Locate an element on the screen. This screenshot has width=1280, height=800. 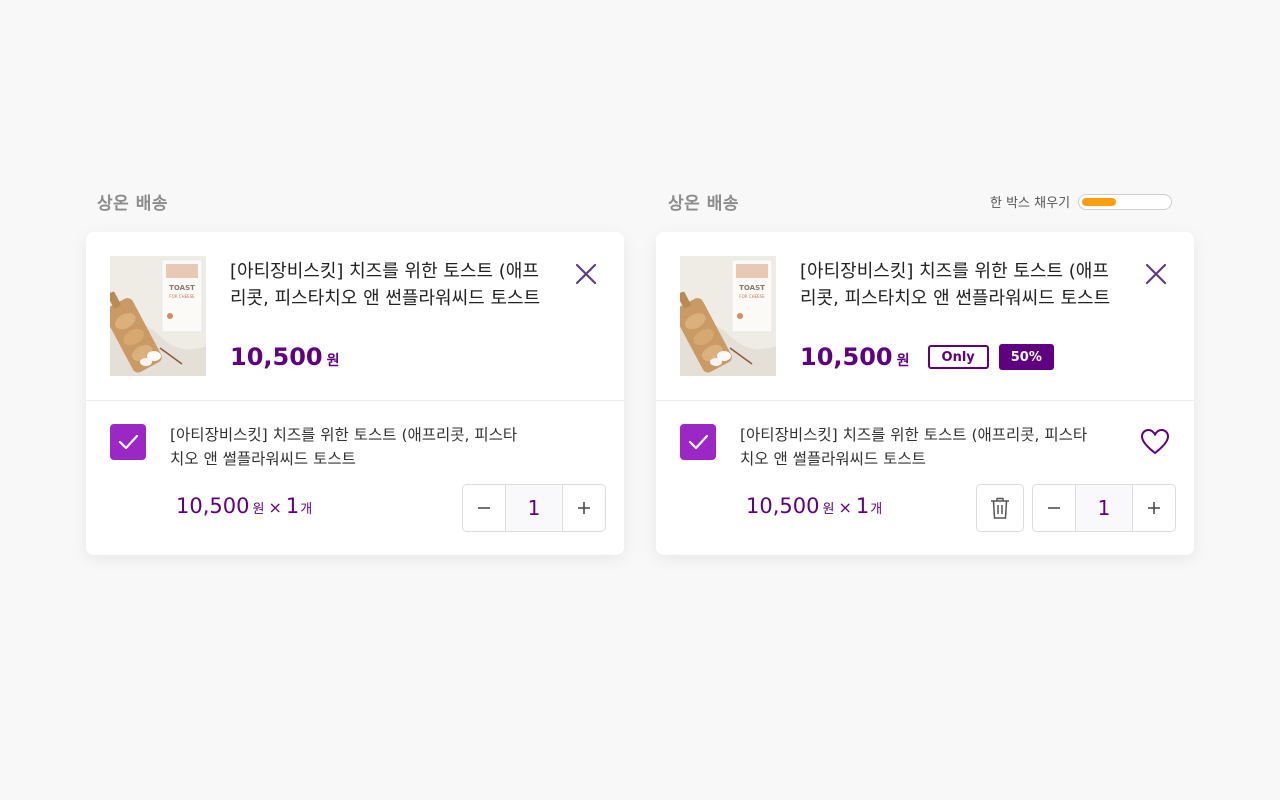
heart-icon is located at coordinates (1155, 441).